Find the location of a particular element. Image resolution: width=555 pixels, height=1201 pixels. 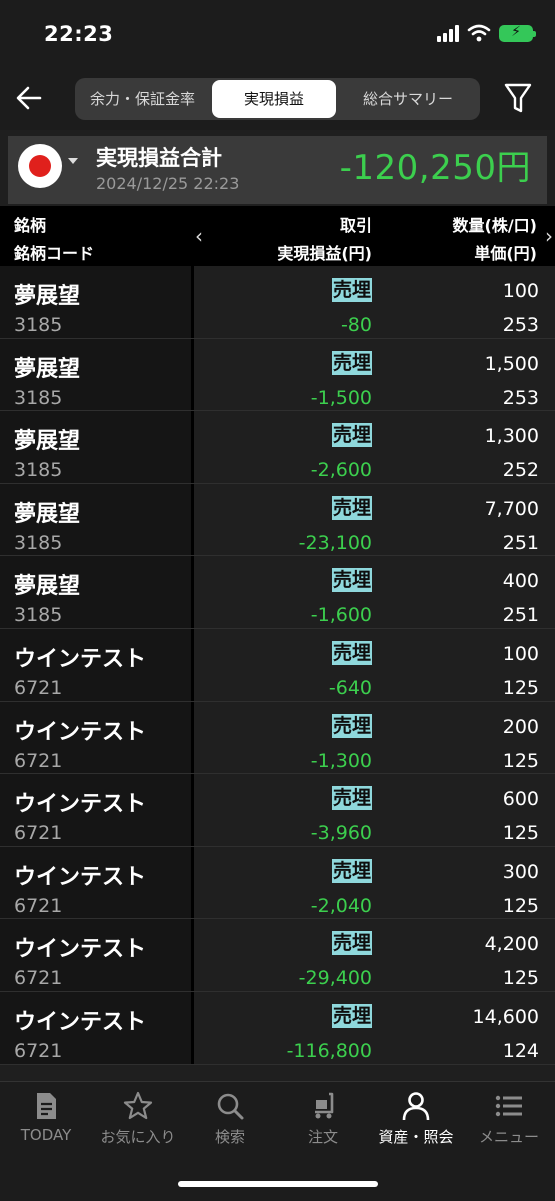

realized-pl: -2,040 is located at coordinates (341, 905).